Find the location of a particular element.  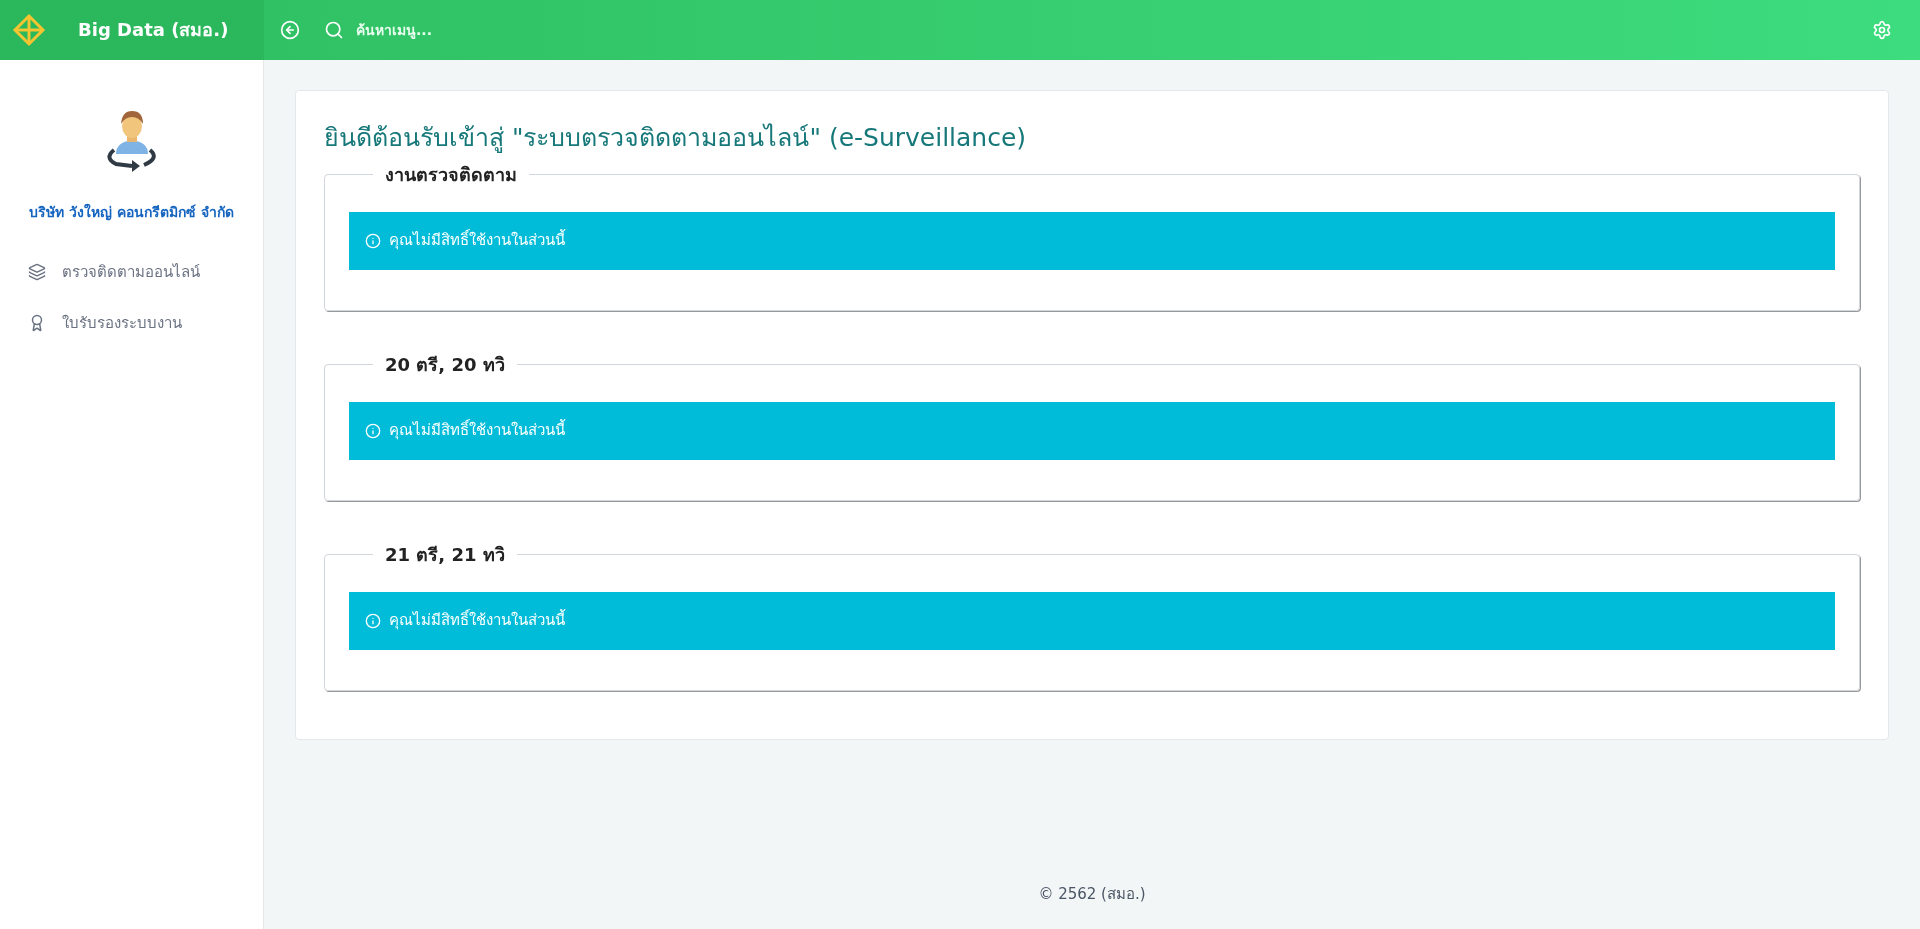

search-icon is located at coordinates (334, 30).